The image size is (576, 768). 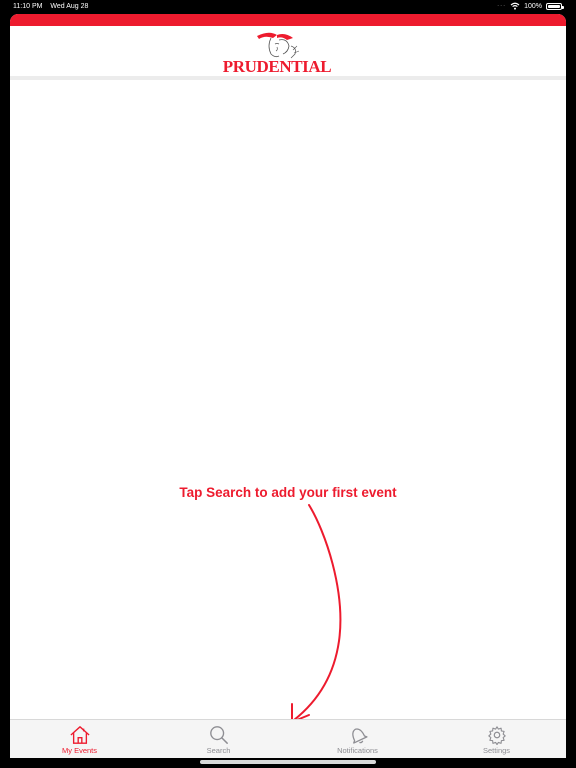 I want to click on tab-settings: Settings, so click(x=496, y=739).